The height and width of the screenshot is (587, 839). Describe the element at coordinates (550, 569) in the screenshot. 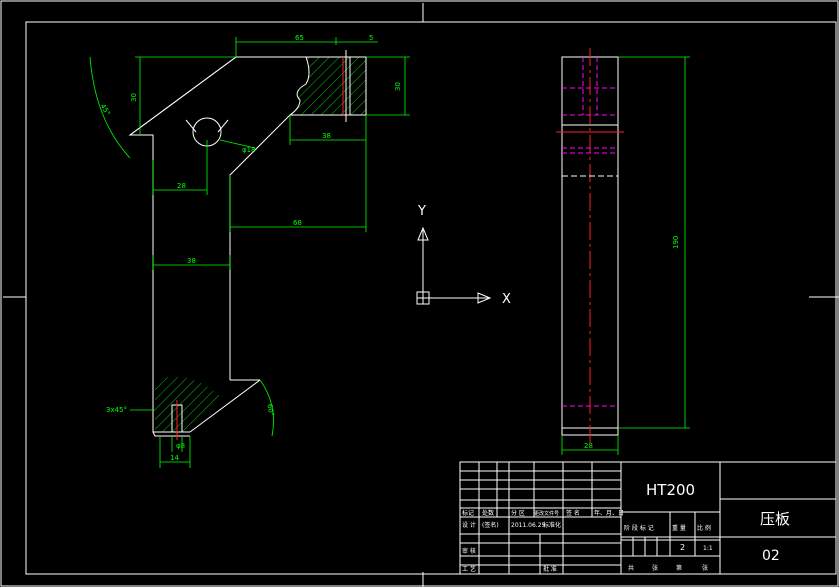

I see `approve-label: 批 准` at that location.